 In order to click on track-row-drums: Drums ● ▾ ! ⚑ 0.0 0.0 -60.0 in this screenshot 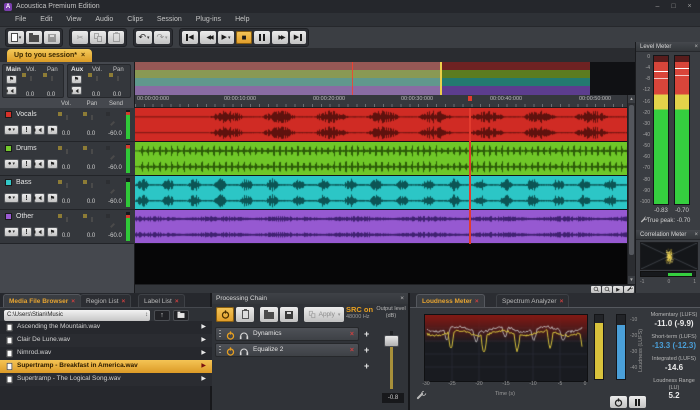, I will do `click(67, 159)`.